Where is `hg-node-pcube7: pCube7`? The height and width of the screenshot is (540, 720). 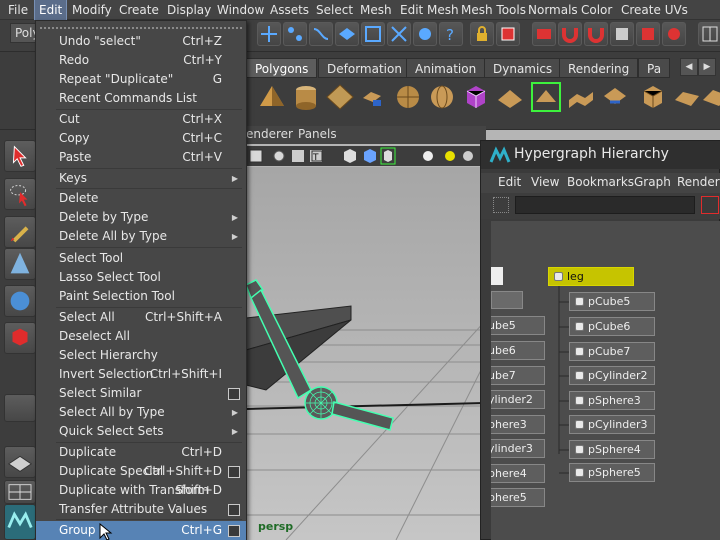 hg-node-pcube7: pCube7 is located at coordinates (612, 351).